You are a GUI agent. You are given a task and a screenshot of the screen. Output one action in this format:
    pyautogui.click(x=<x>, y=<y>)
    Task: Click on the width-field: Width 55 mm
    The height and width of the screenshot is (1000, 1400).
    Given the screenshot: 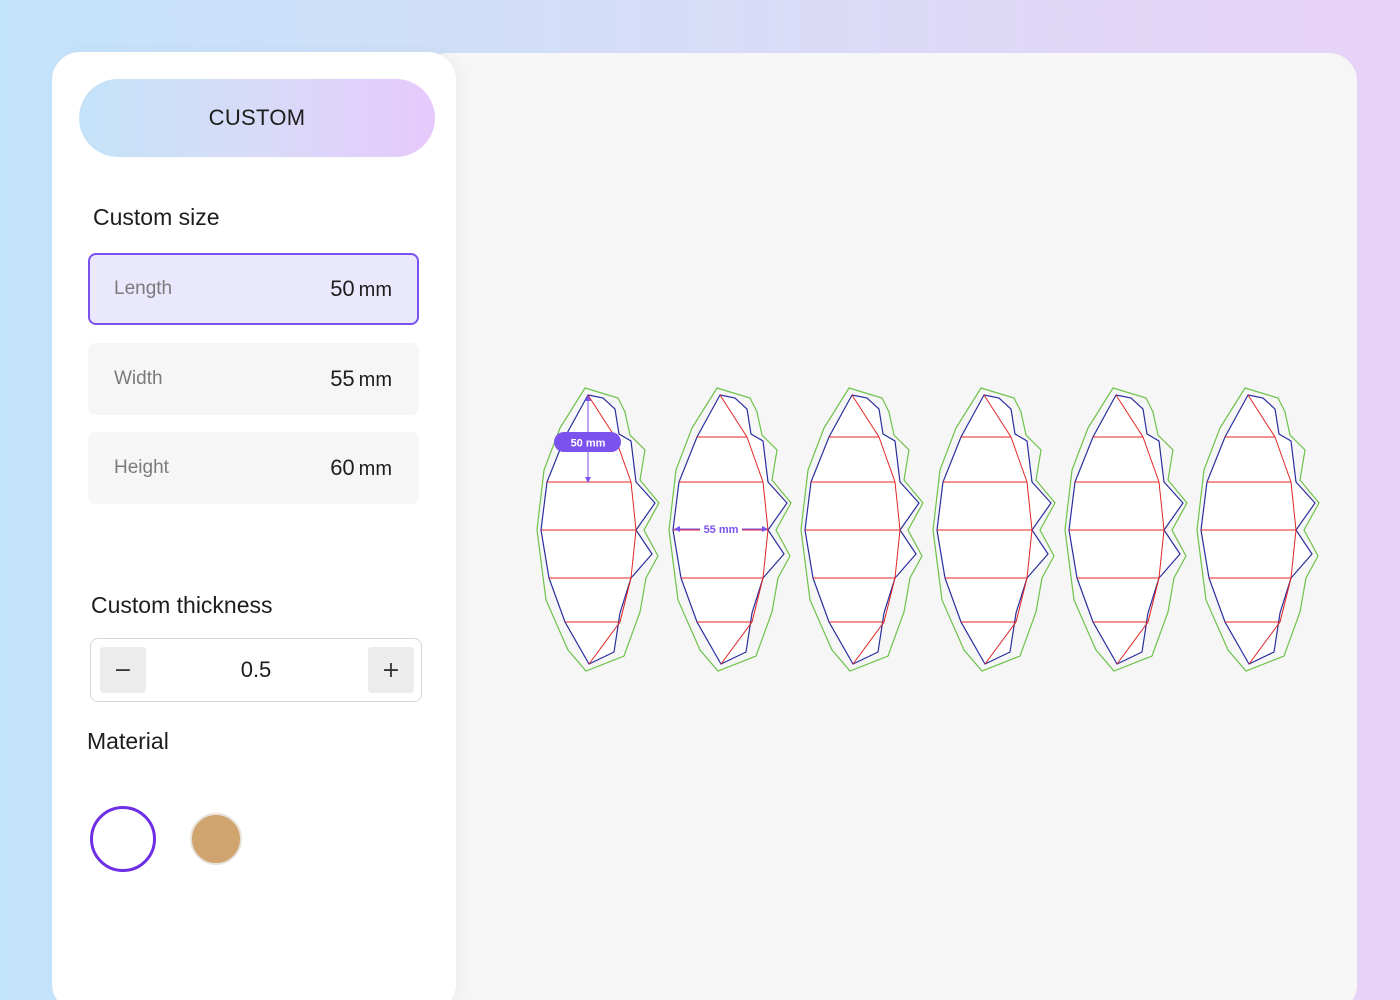 What is the action you would take?
    pyautogui.click(x=253, y=379)
    